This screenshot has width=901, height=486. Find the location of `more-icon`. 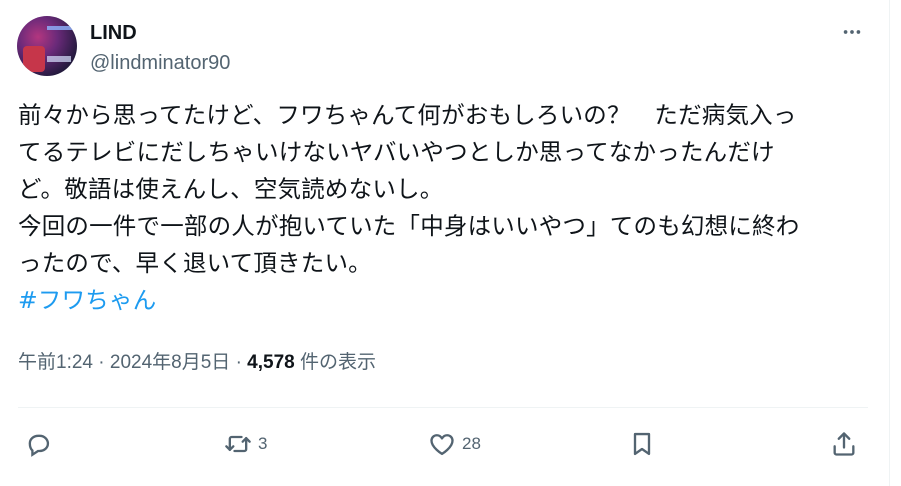

more-icon is located at coordinates (852, 32).